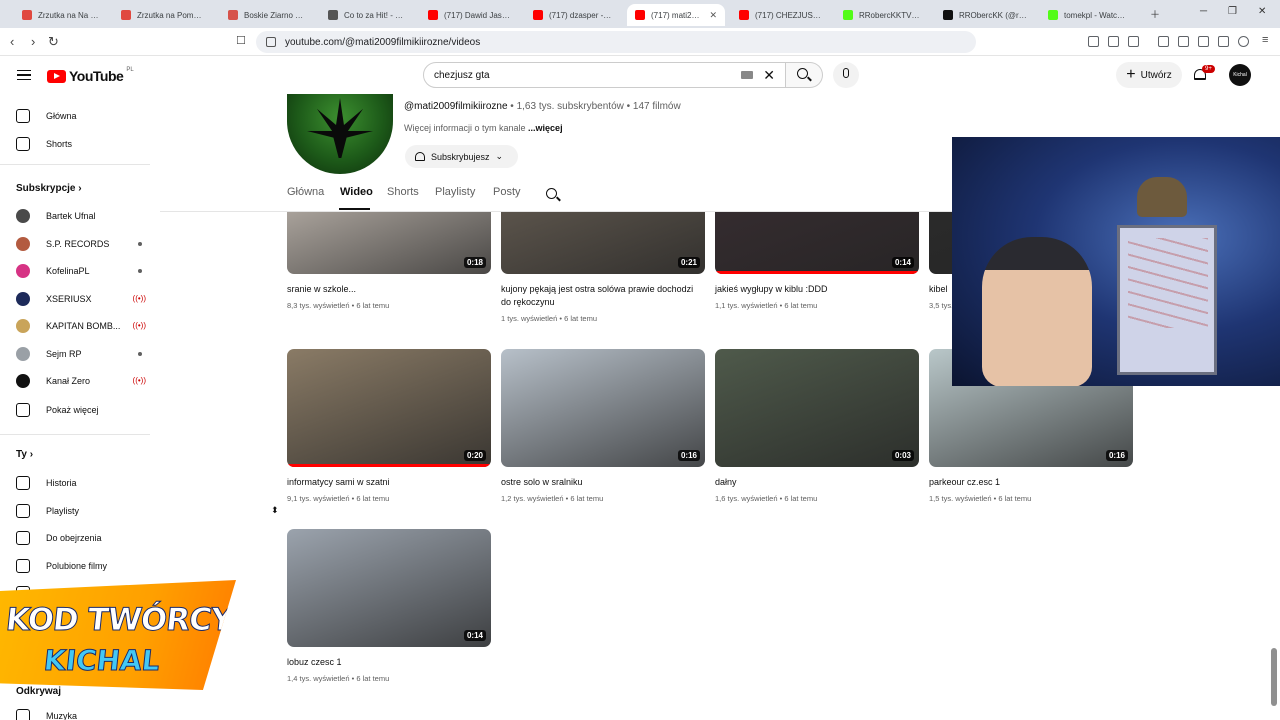  What do you see at coordinates (1088, 15) in the screenshot?
I see `browser-tab: tomekpl - Watch cli` at bounding box center [1088, 15].